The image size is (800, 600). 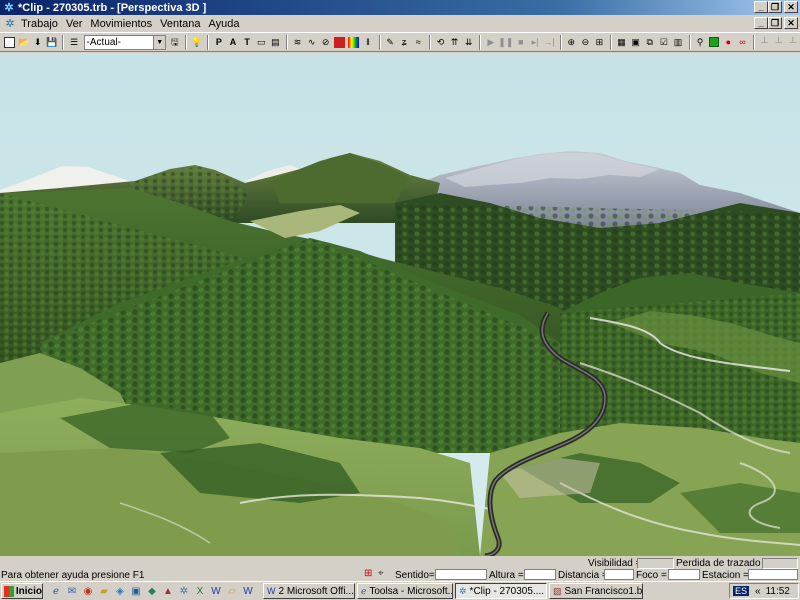 I want to click on window-controls: _ ❐ ✕, so click(x=776, y=7).